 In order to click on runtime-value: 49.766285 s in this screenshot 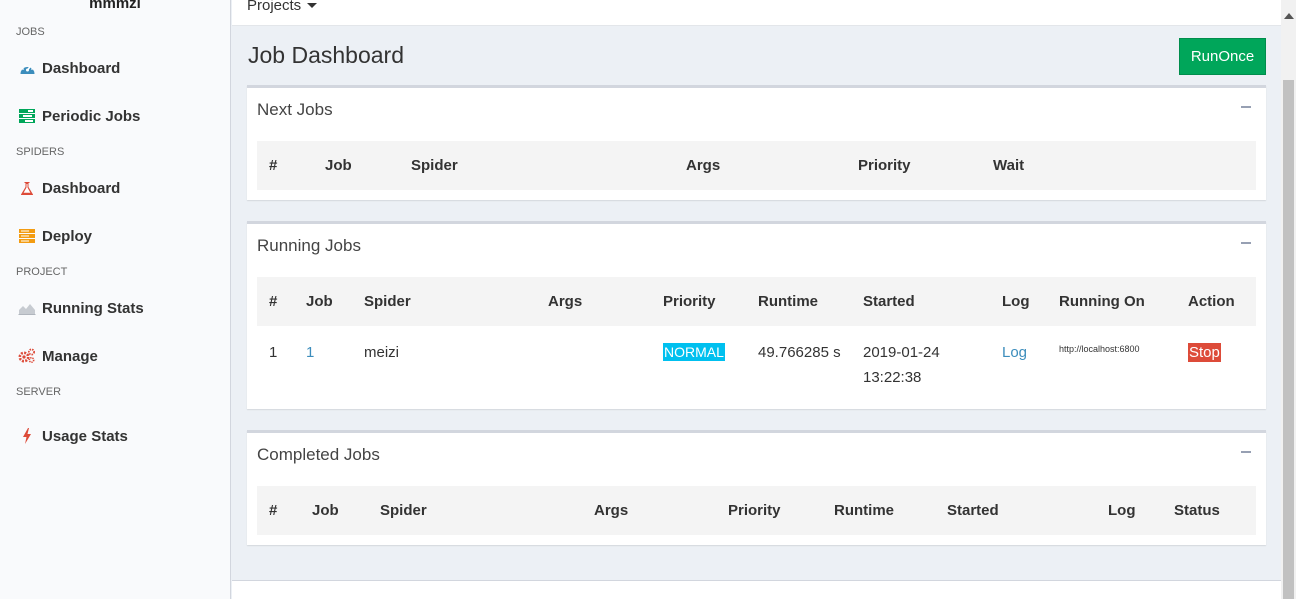, I will do `click(799, 352)`.